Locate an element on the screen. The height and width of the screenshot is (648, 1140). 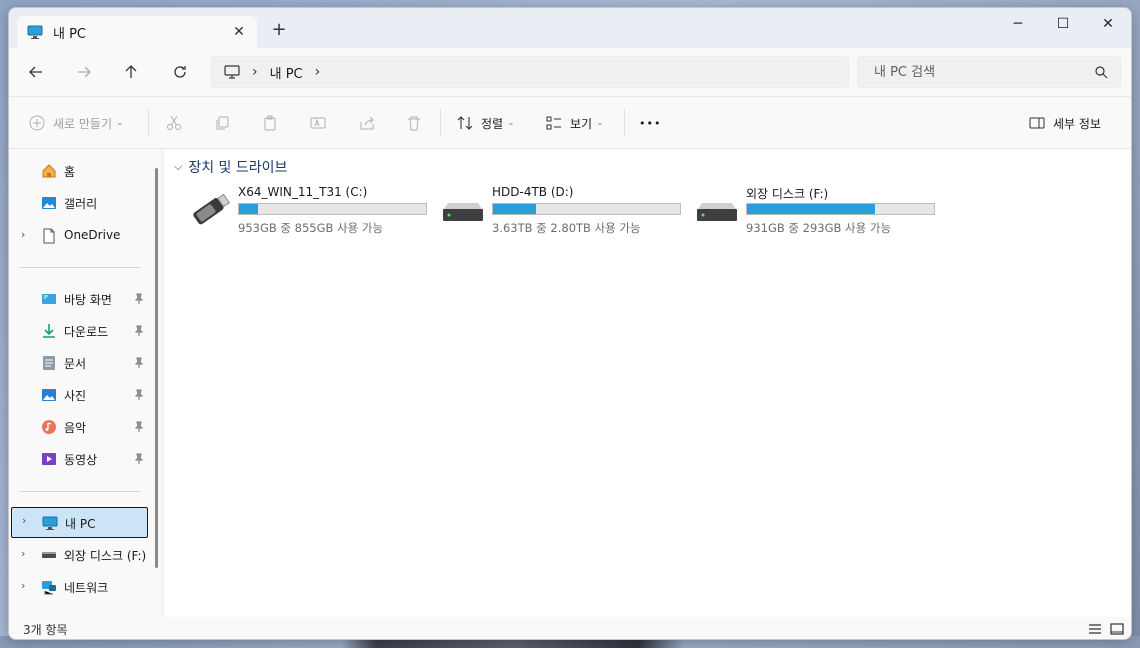
chevron-down-icon: ⌵ is located at coordinates (178, 167).